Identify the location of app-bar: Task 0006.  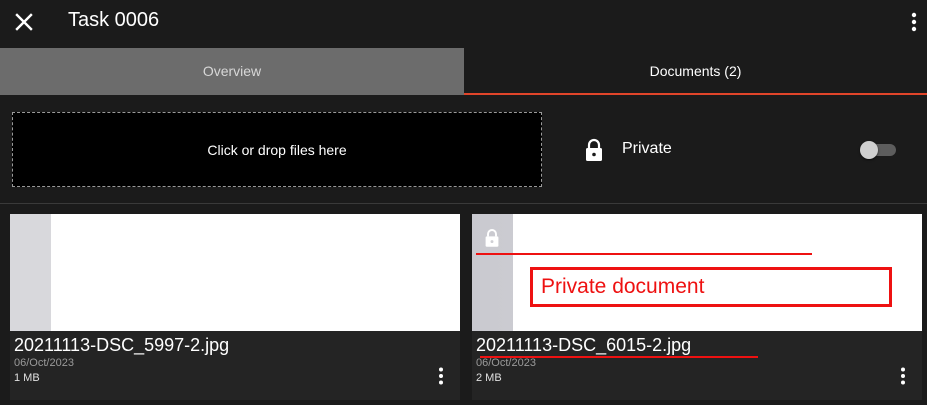
(463, 24).